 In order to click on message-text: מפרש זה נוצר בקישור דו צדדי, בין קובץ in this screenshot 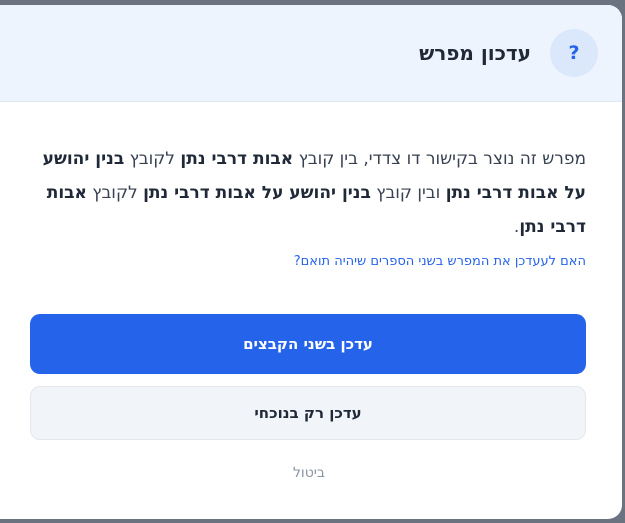, I will do `click(439, 159)`.